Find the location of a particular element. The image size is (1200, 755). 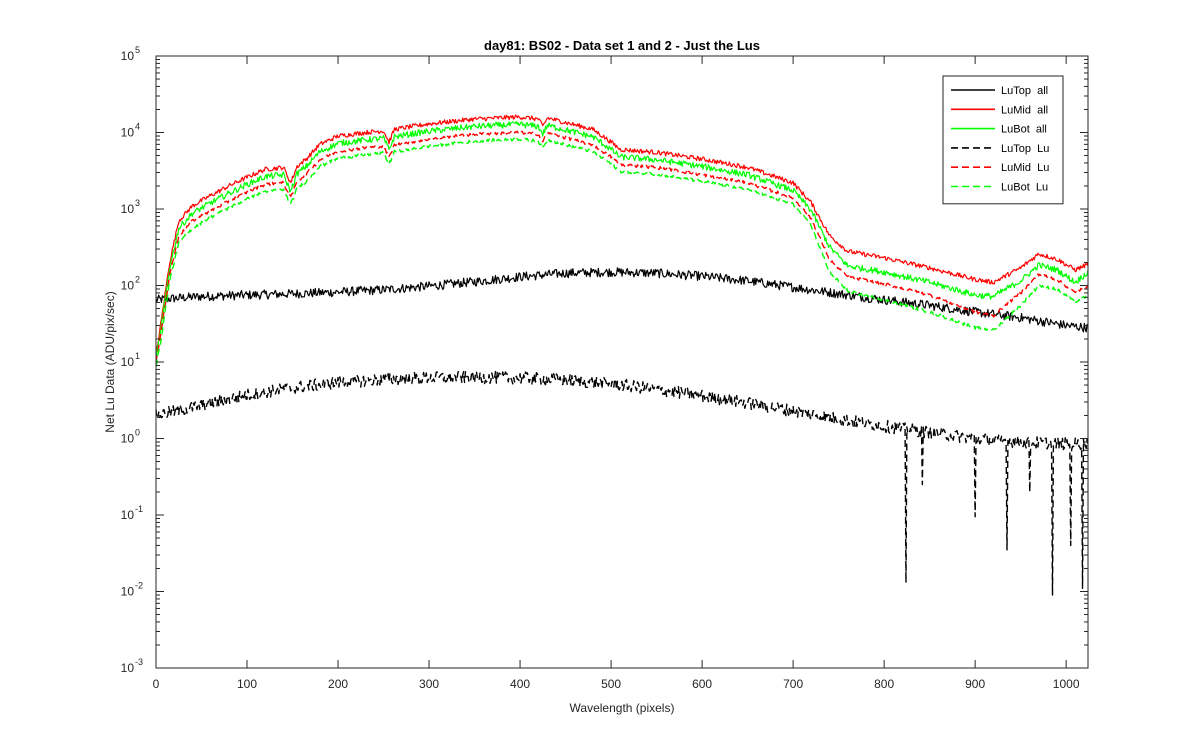

x-tick-label: 500 is located at coordinates (611, 684).